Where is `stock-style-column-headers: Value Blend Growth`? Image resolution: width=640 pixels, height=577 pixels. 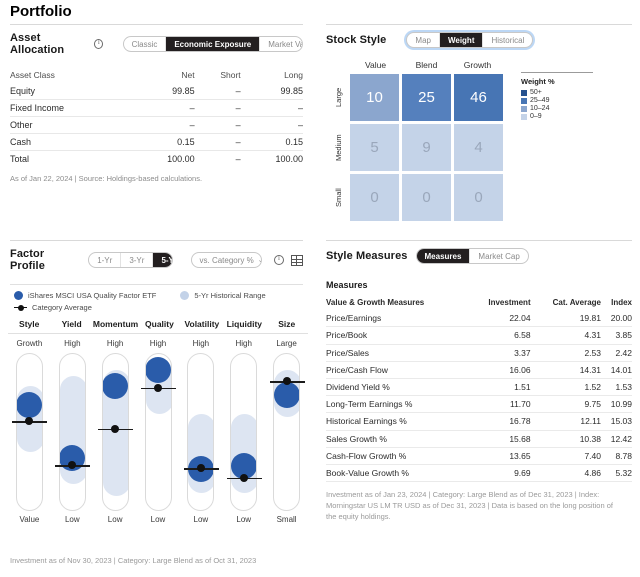
stock-style-column-headers: Value Blend Growth is located at coordinates (426, 65).